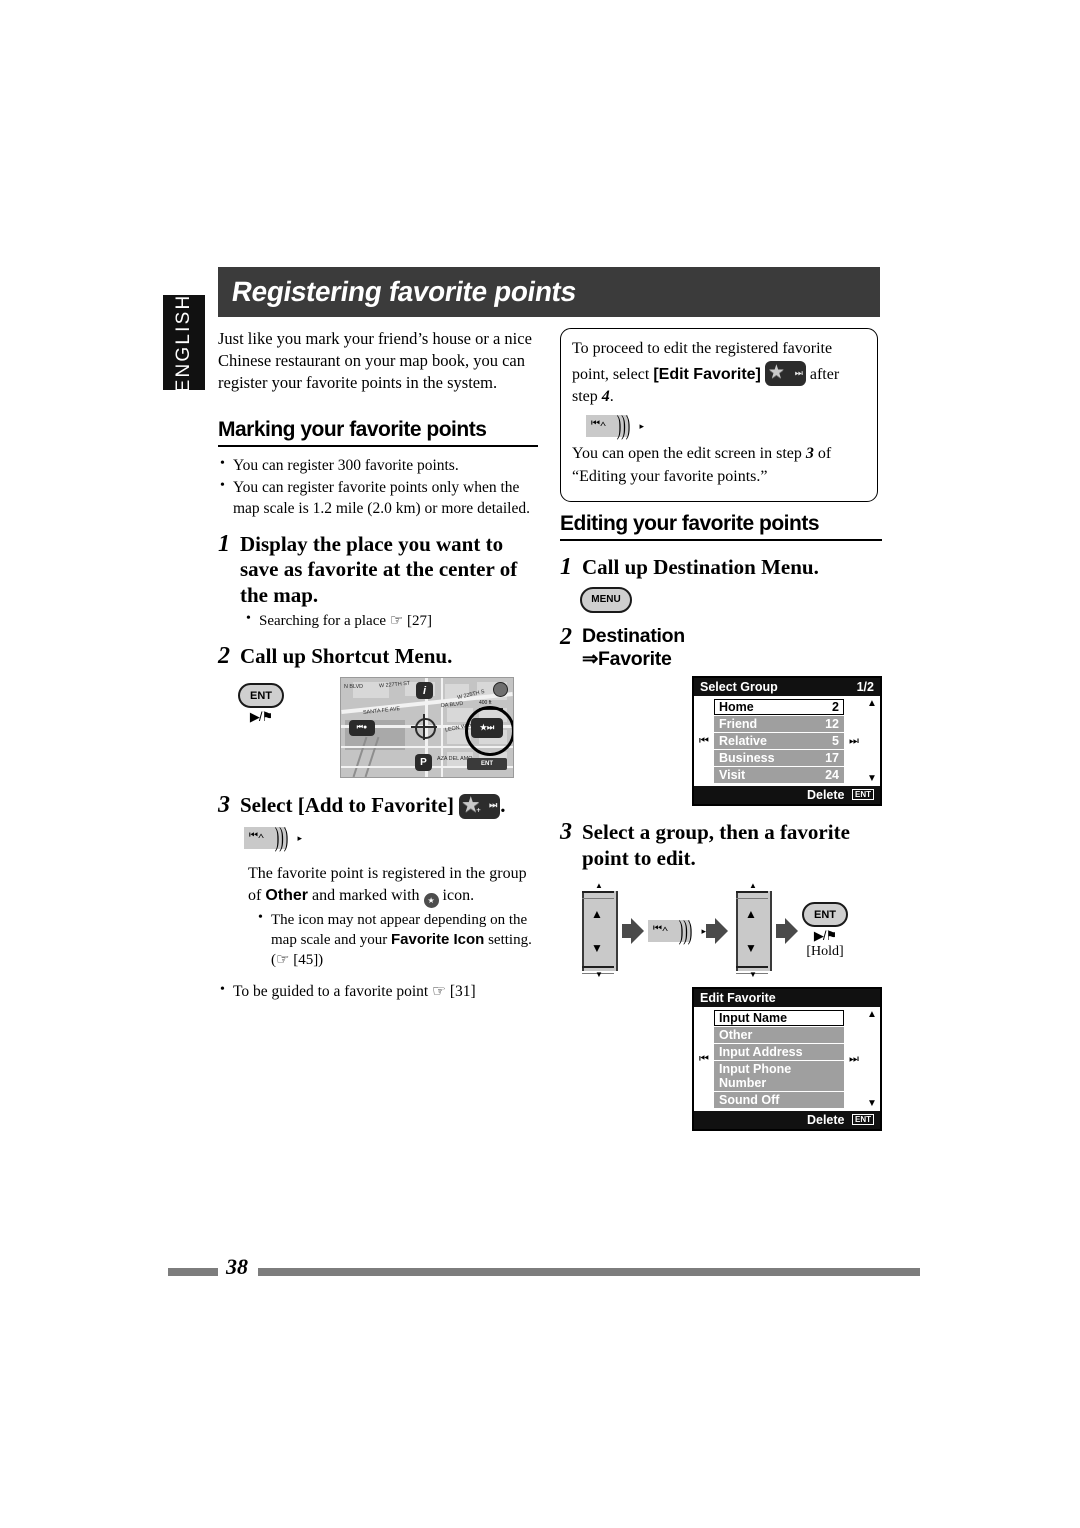 The height and width of the screenshot is (1528, 1080). What do you see at coordinates (458, 895) in the screenshot?
I see `result-text-c: icon.` at bounding box center [458, 895].